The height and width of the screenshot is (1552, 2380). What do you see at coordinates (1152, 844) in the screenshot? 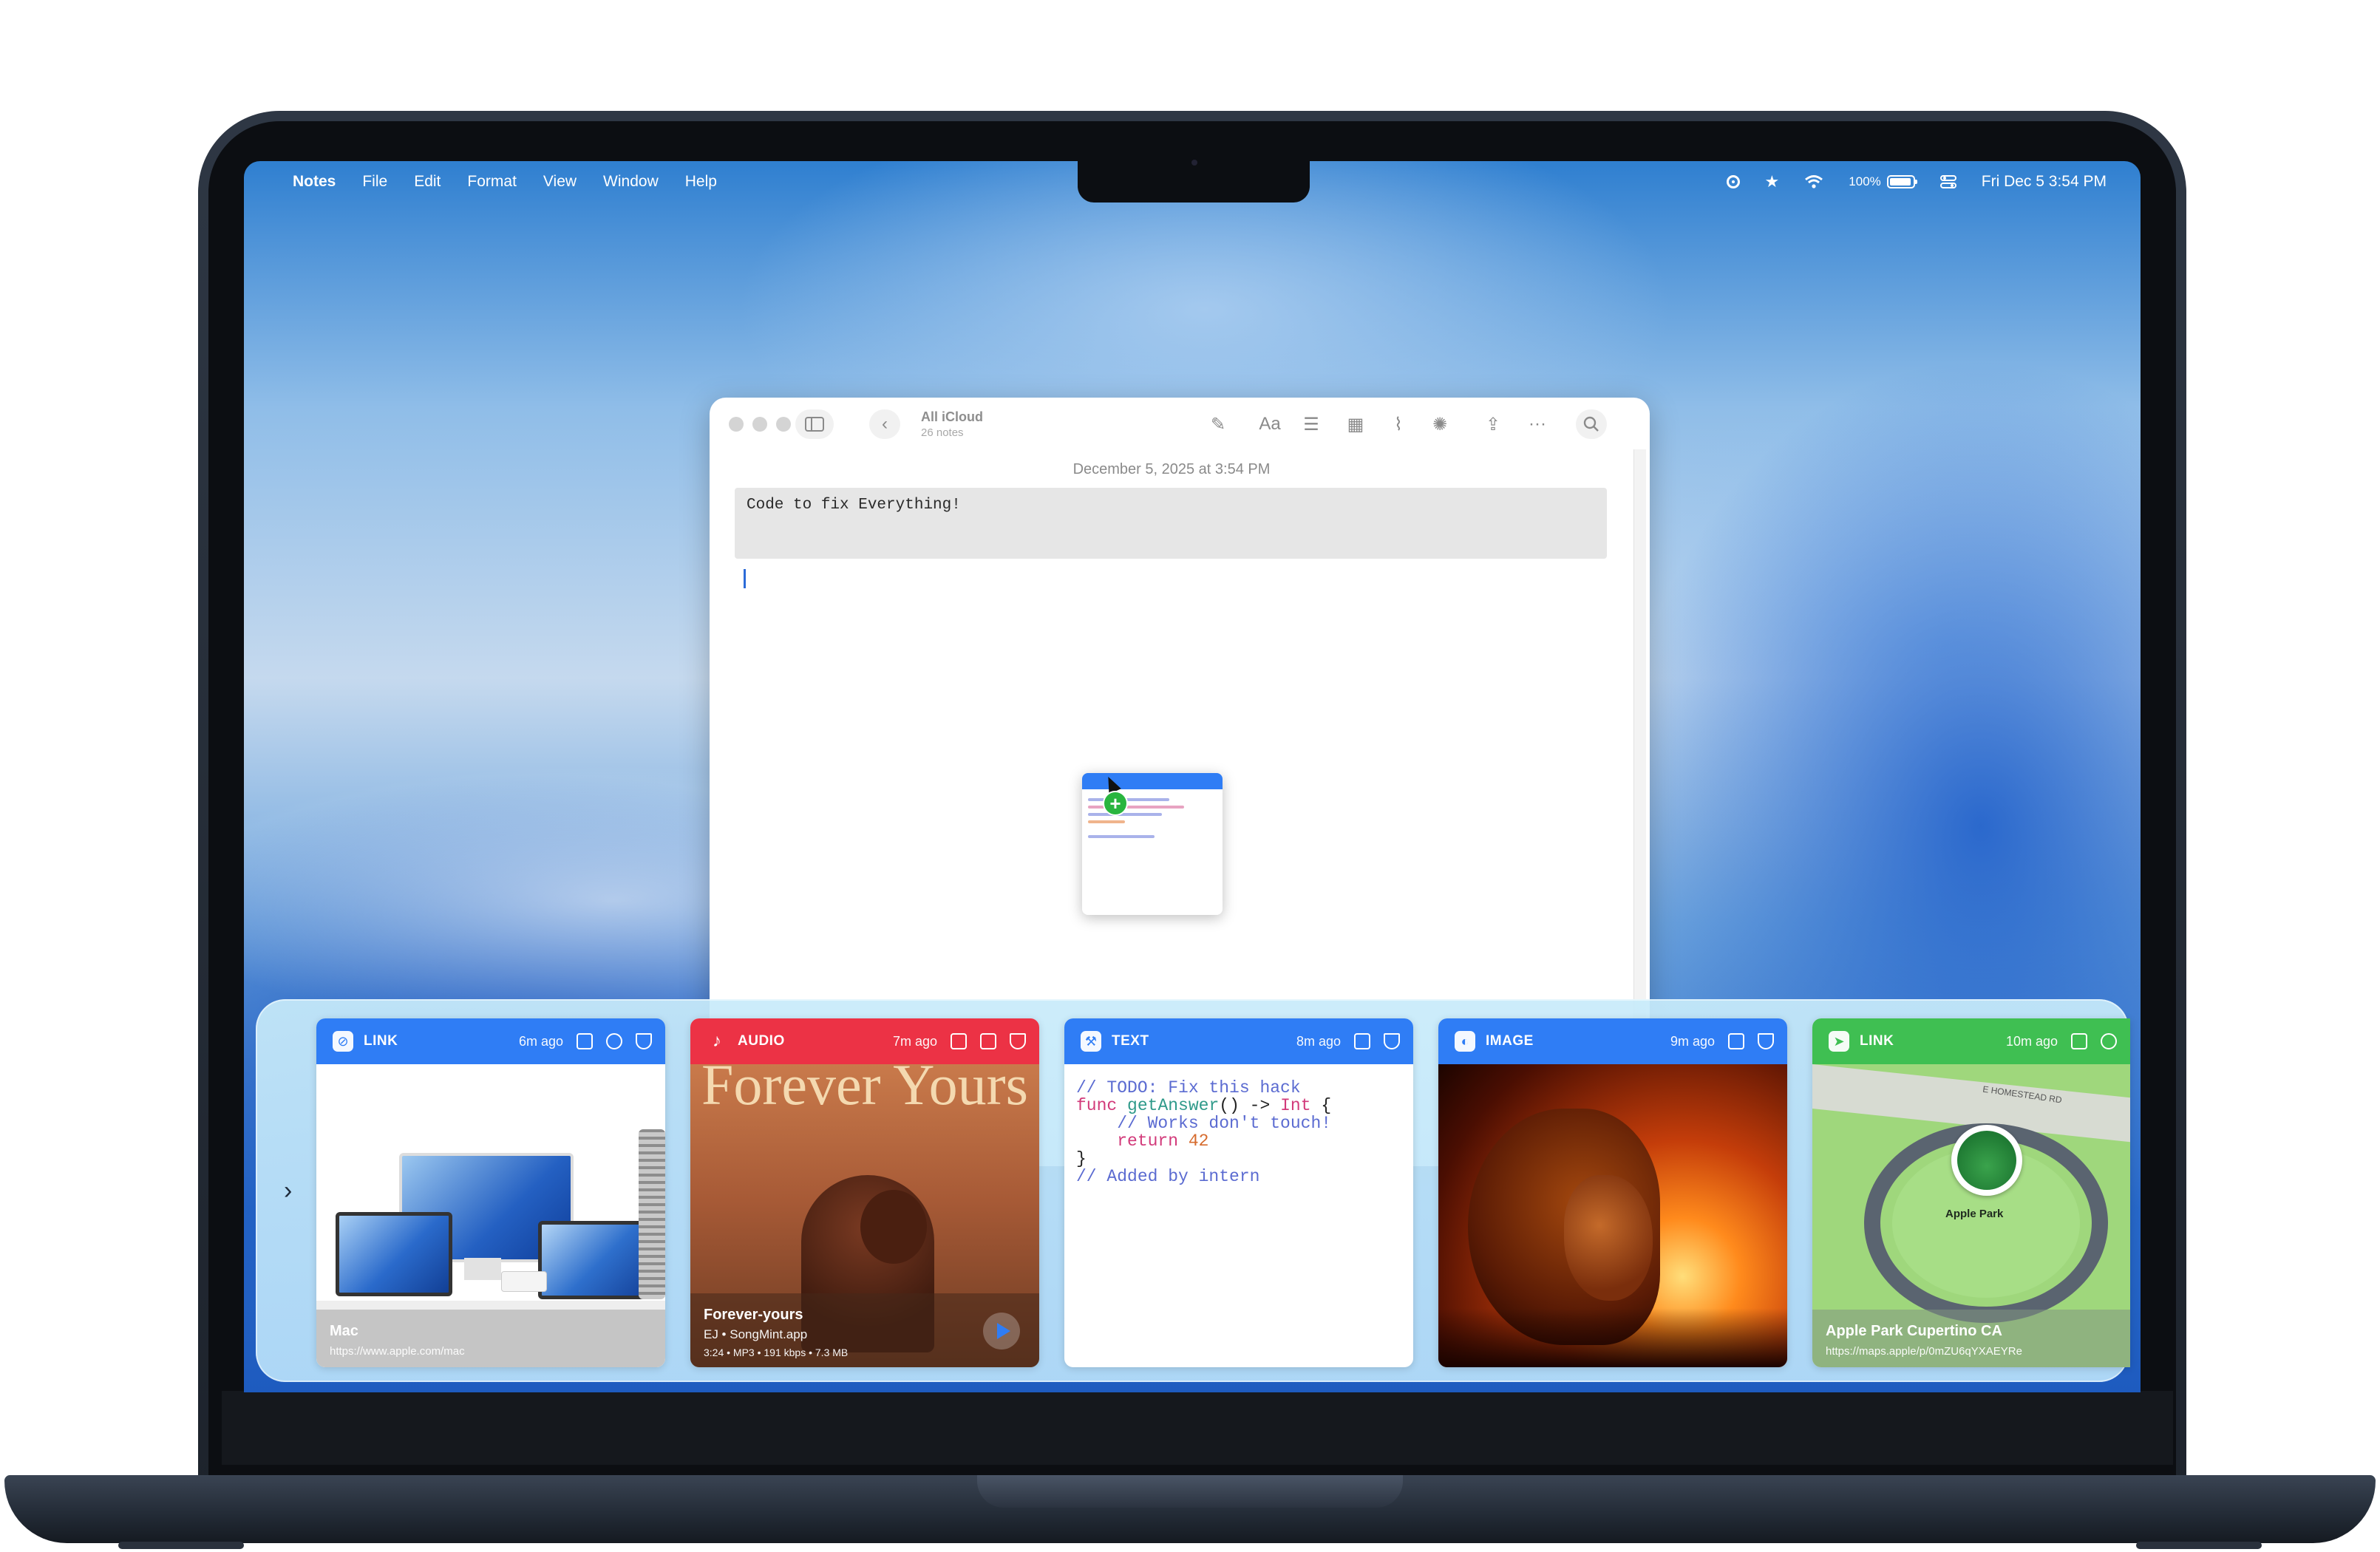
I see `drag-preview-card` at bounding box center [1152, 844].